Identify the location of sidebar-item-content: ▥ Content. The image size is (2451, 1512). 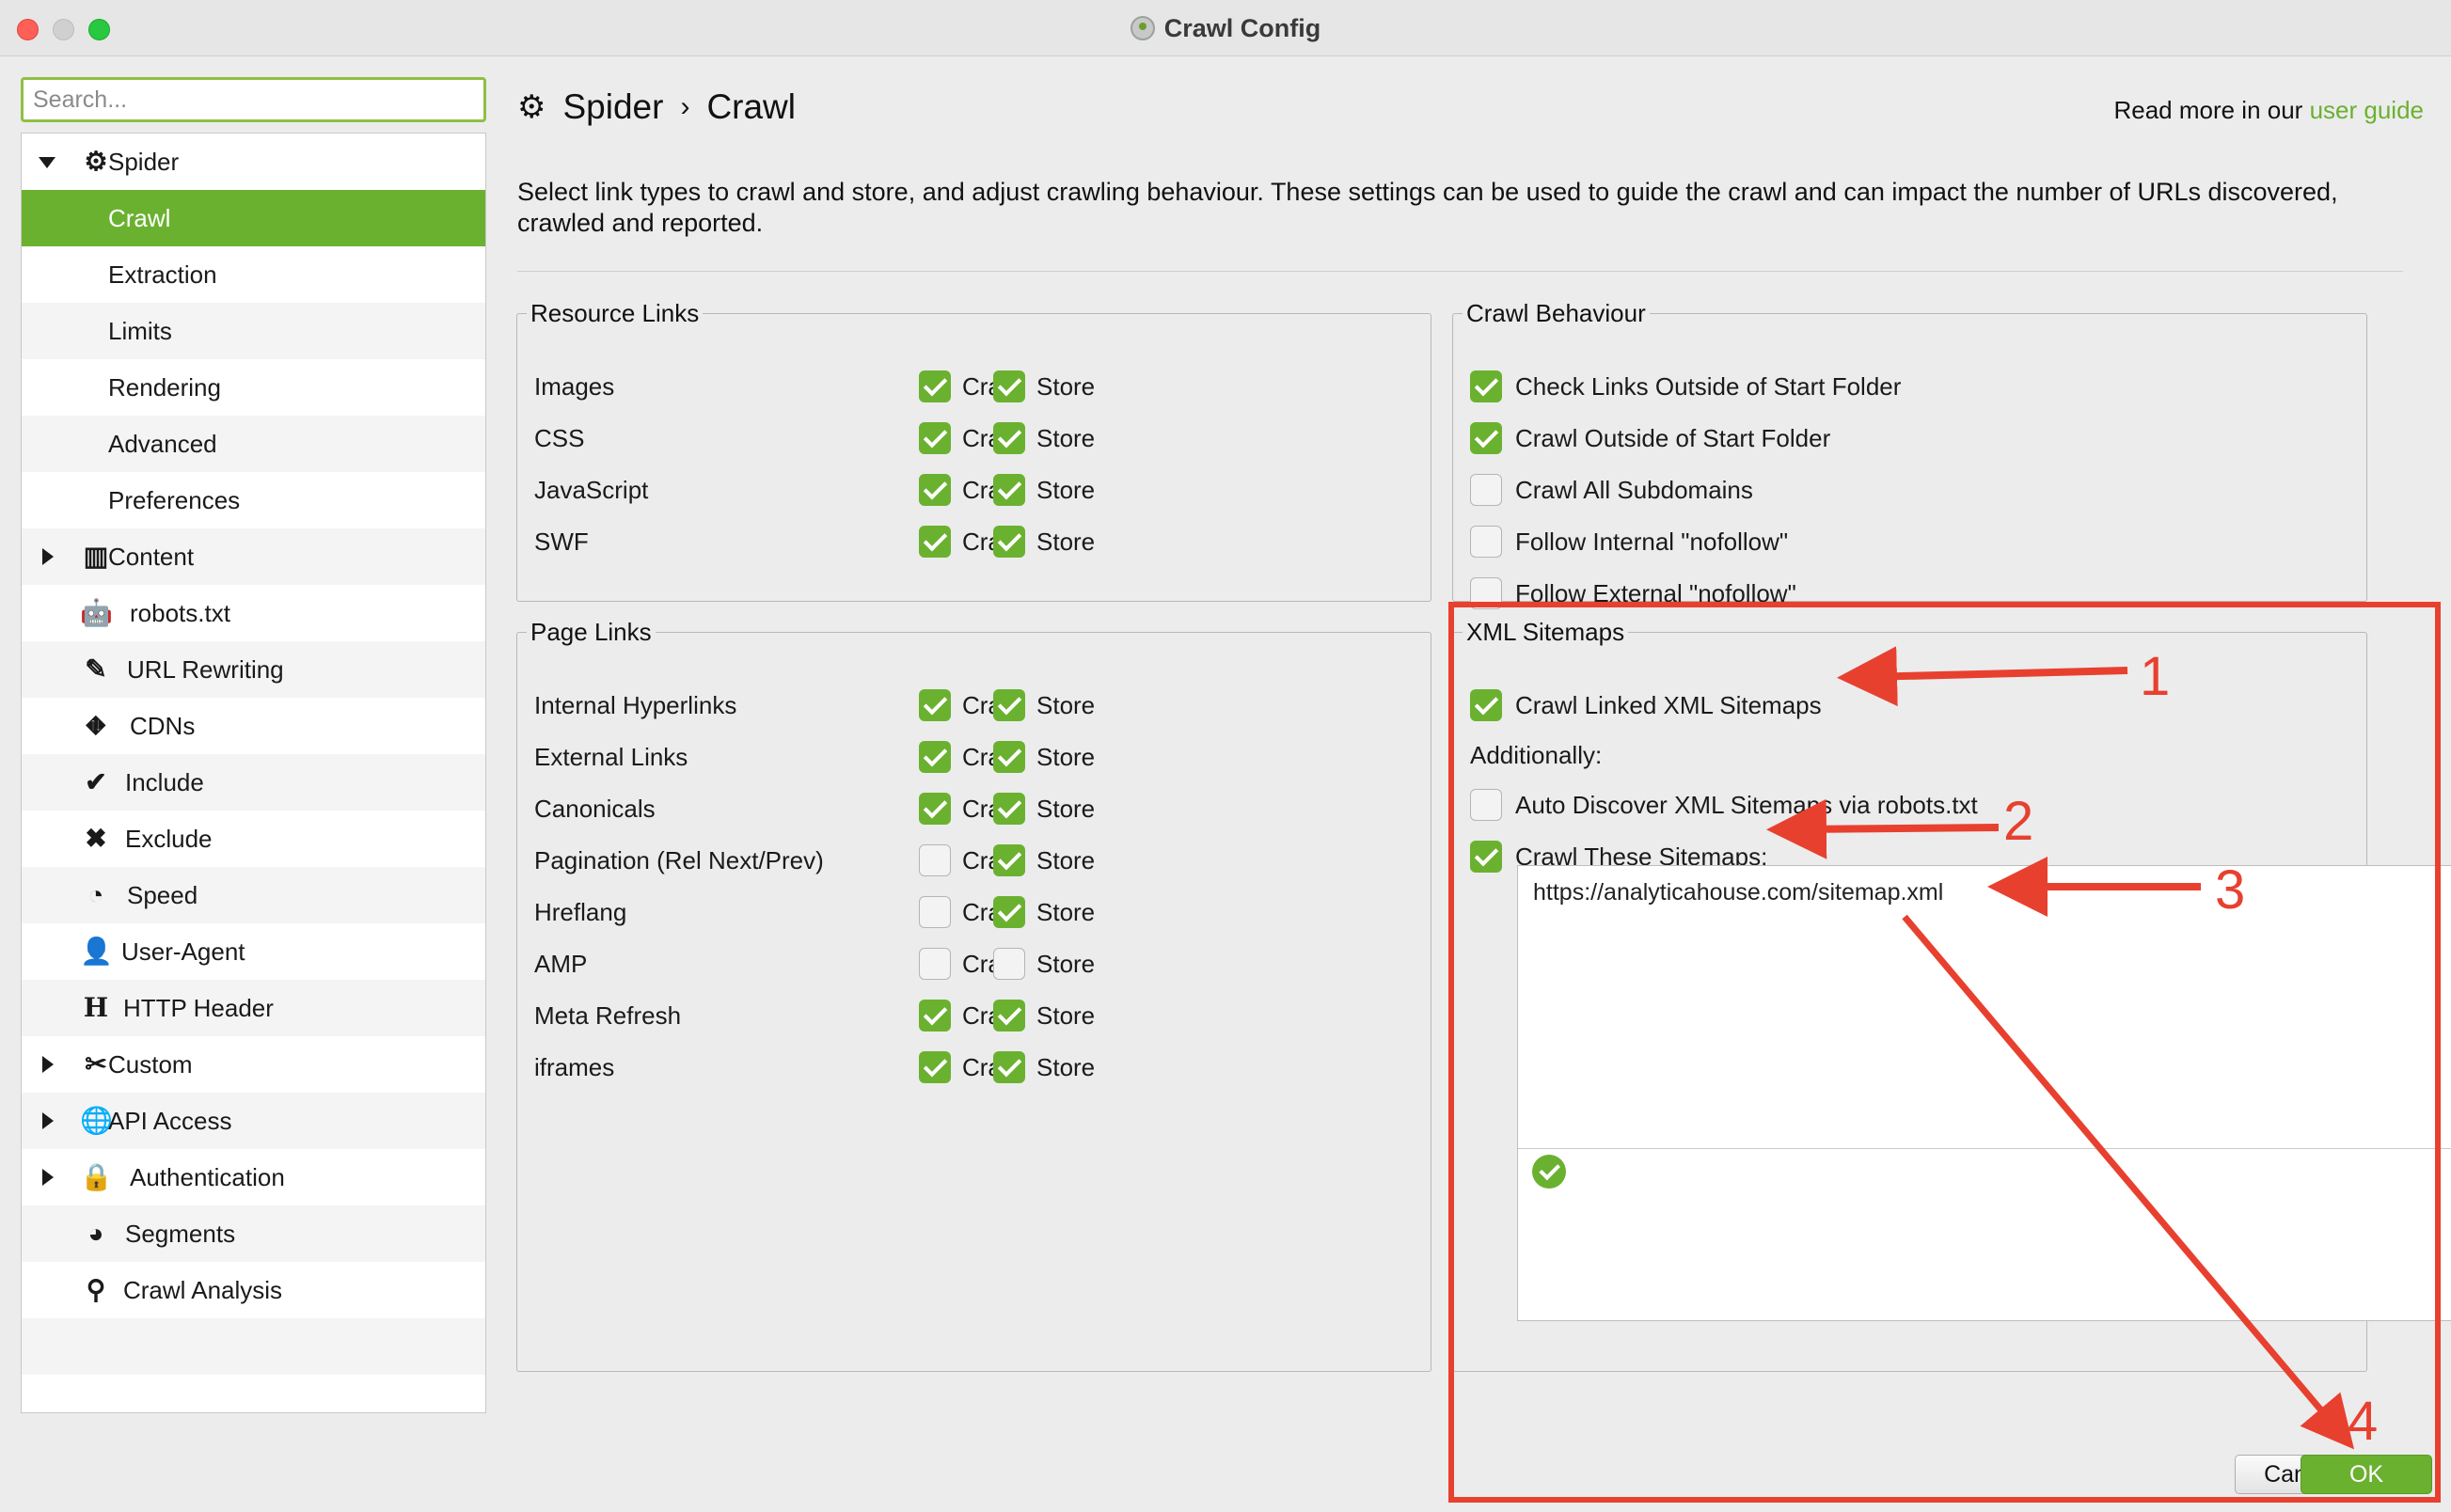
(253, 557).